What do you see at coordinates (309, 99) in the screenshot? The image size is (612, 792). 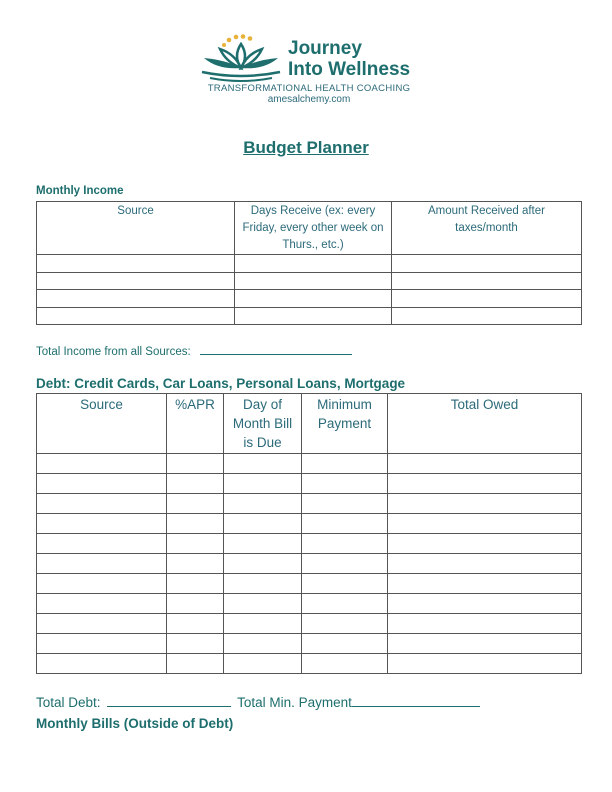 I see `brand-website: amesalchemy.com` at bounding box center [309, 99].